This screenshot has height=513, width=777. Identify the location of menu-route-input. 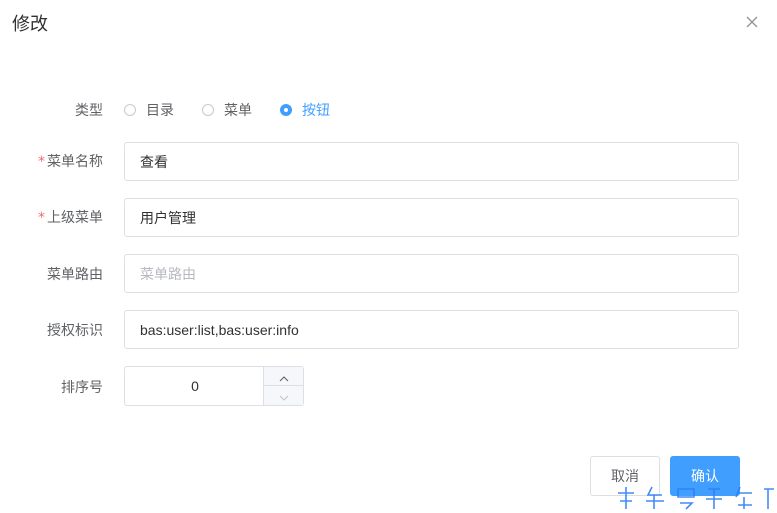
(431, 273).